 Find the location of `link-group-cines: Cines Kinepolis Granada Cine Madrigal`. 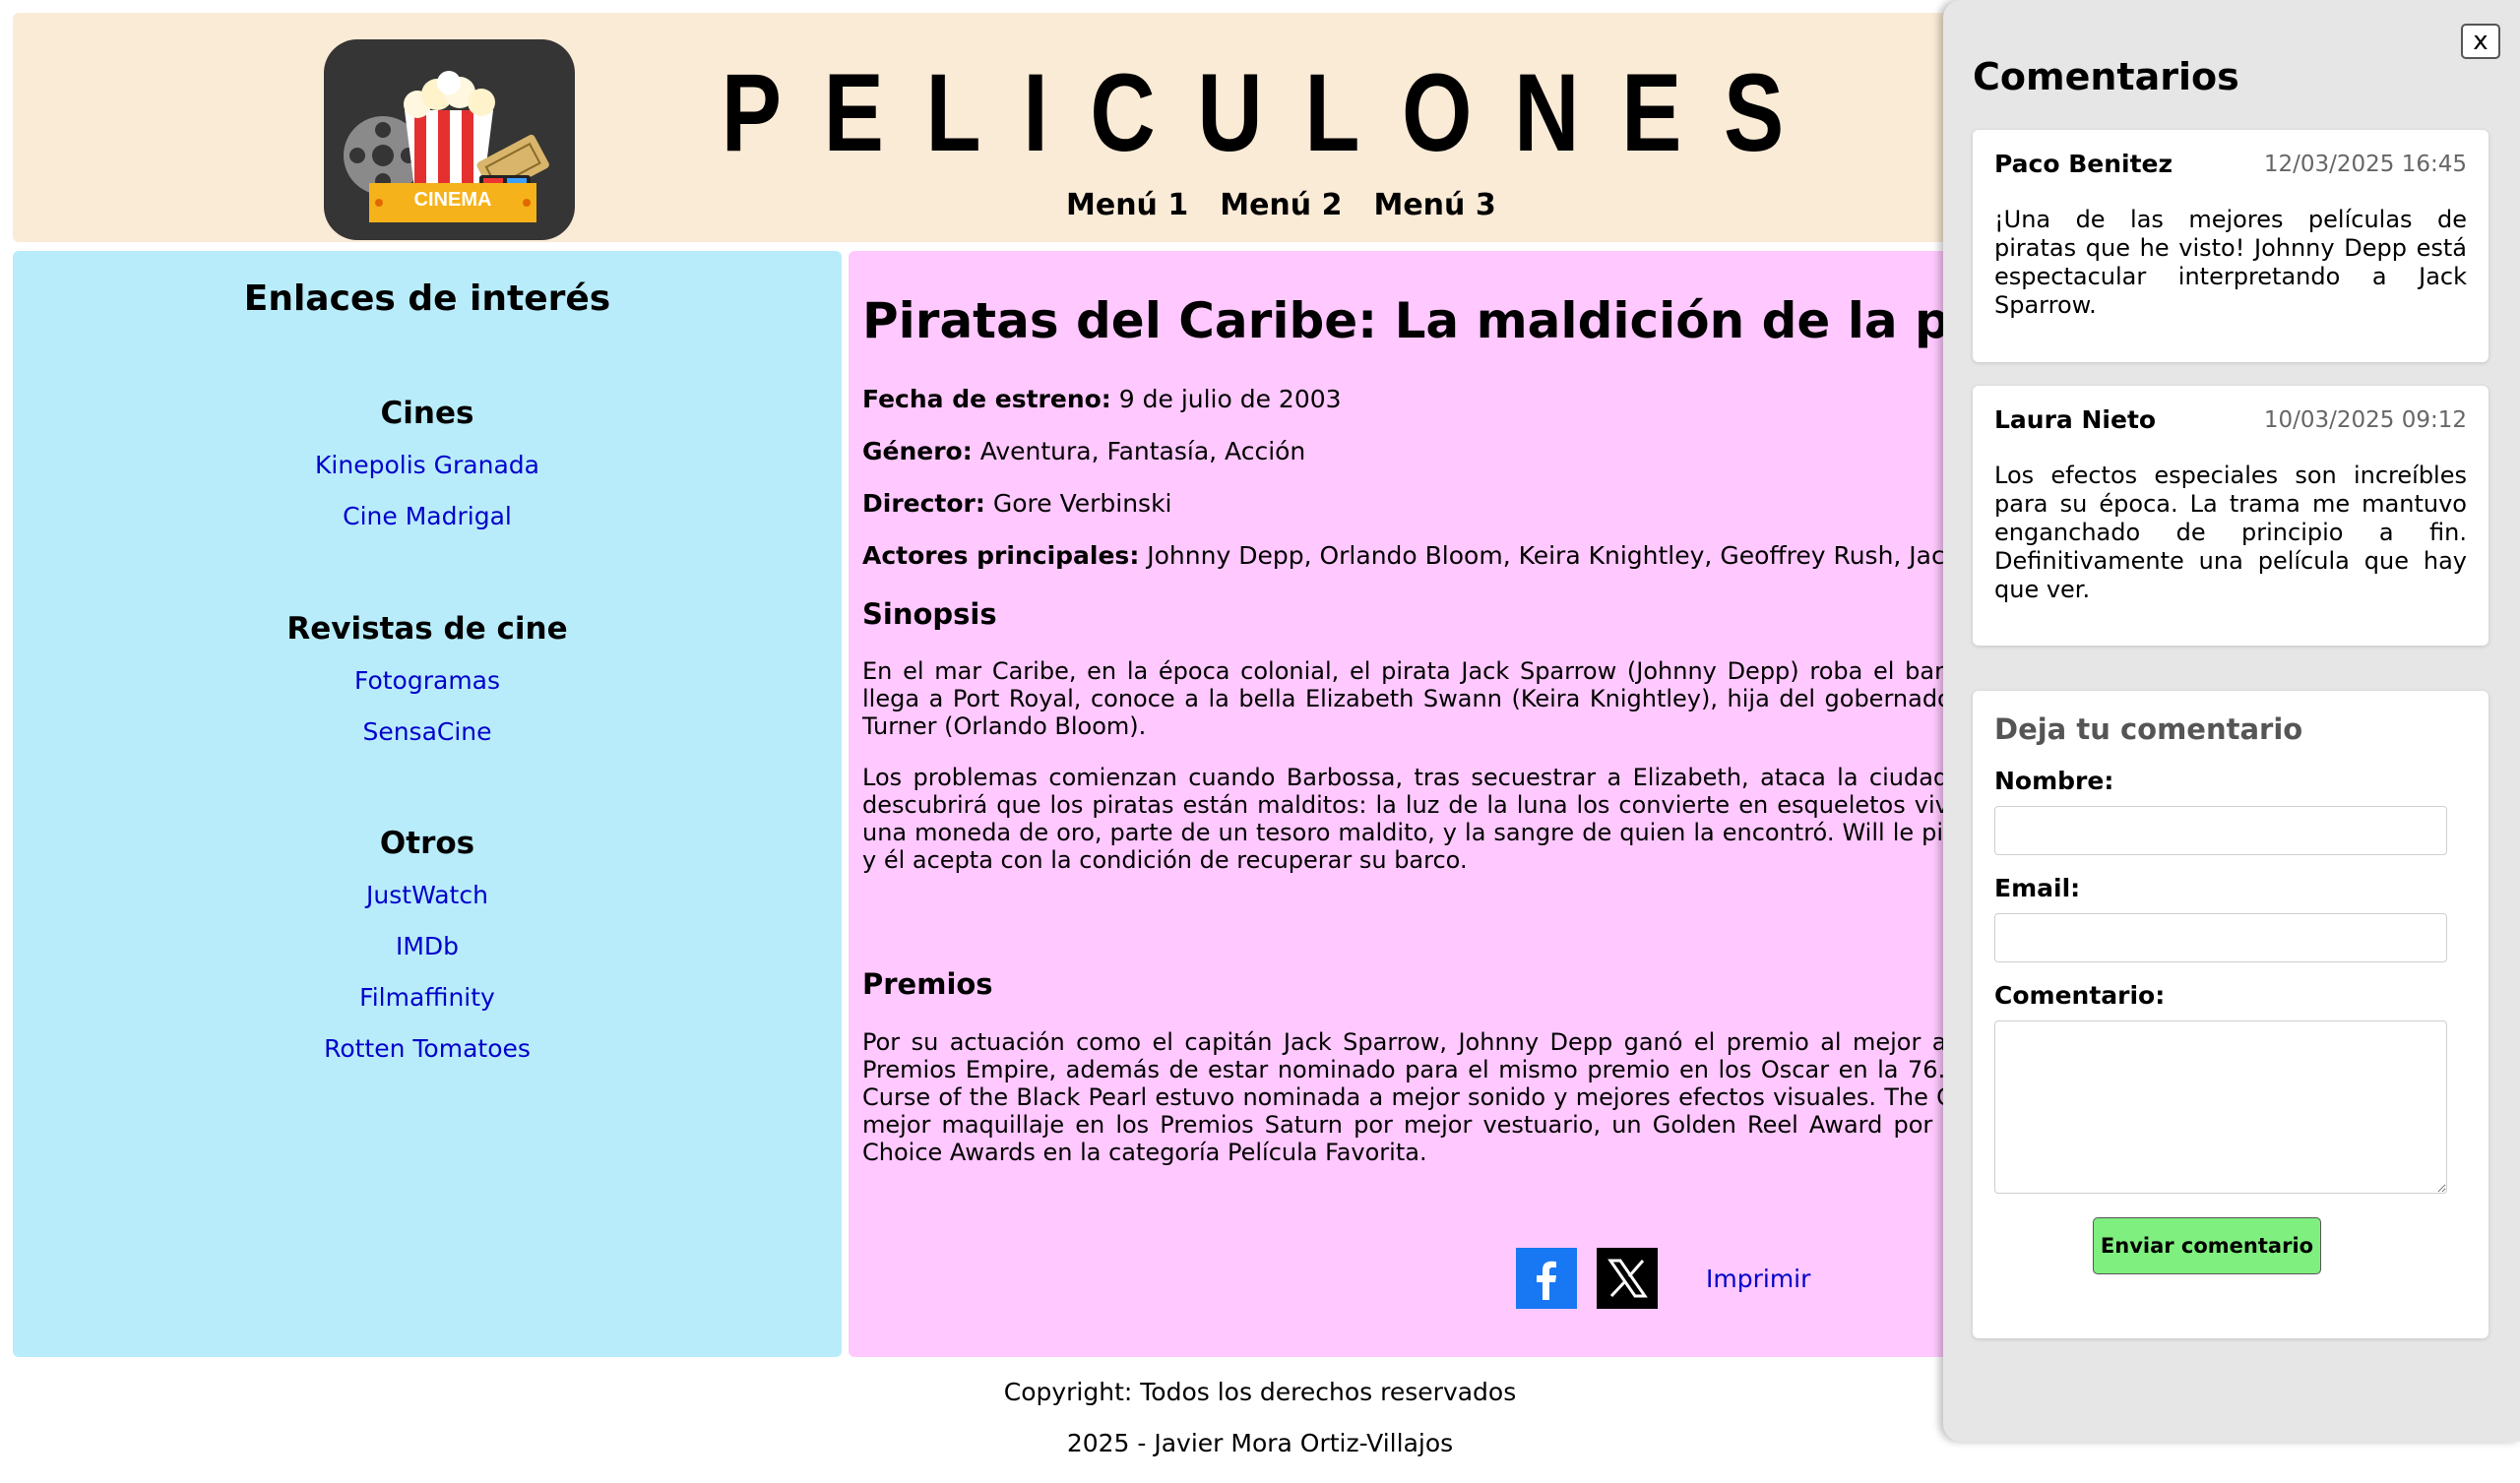

link-group-cines: Cines Kinepolis Granada Cine Madrigal is located at coordinates (427, 464).